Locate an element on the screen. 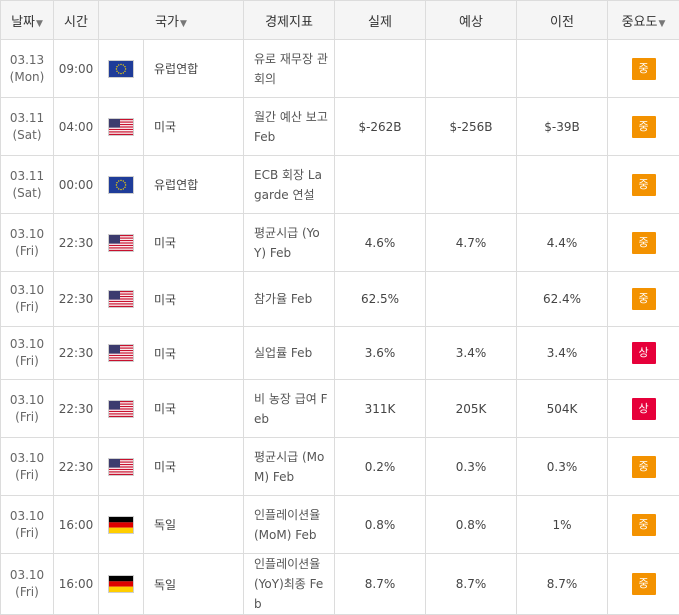 Image resolution: width=679 pixels, height=615 pixels. forecast-cell: $-256B is located at coordinates (471, 127).